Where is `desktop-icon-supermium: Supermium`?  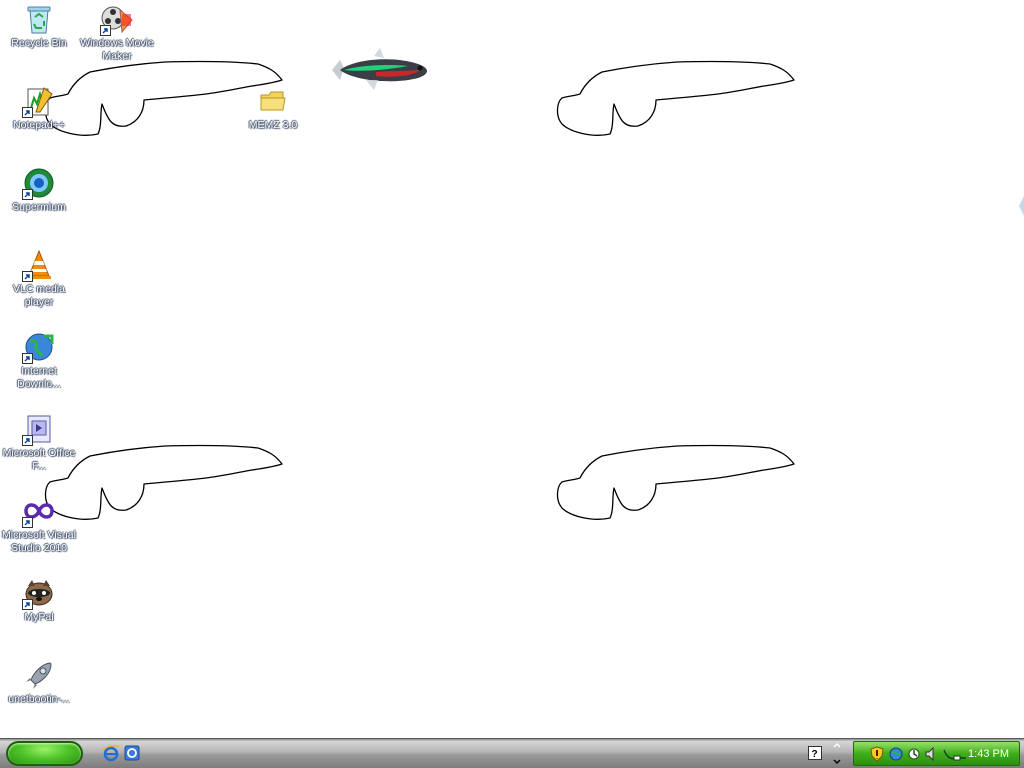 desktop-icon-supermium: Supermium is located at coordinates (39, 190).